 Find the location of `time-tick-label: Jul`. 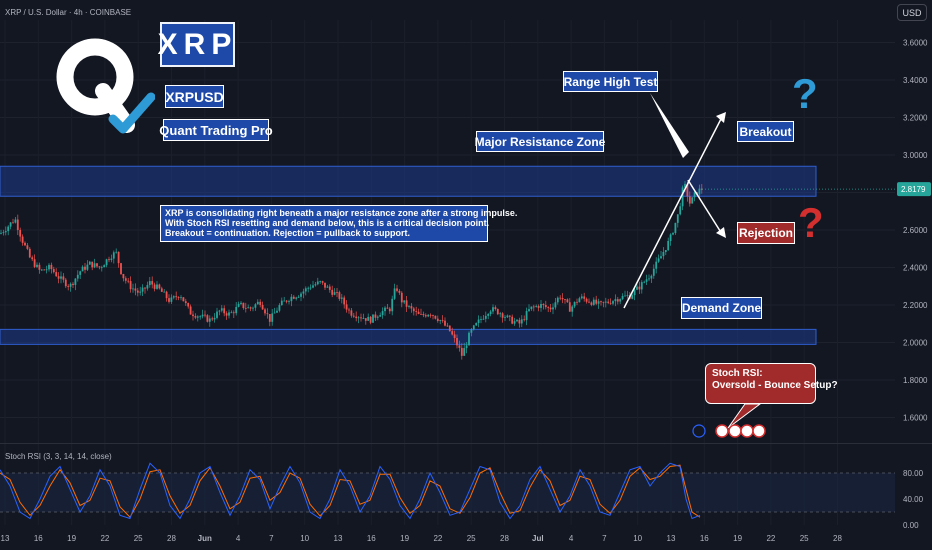

time-tick-label: Jul is located at coordinates (538, 538).